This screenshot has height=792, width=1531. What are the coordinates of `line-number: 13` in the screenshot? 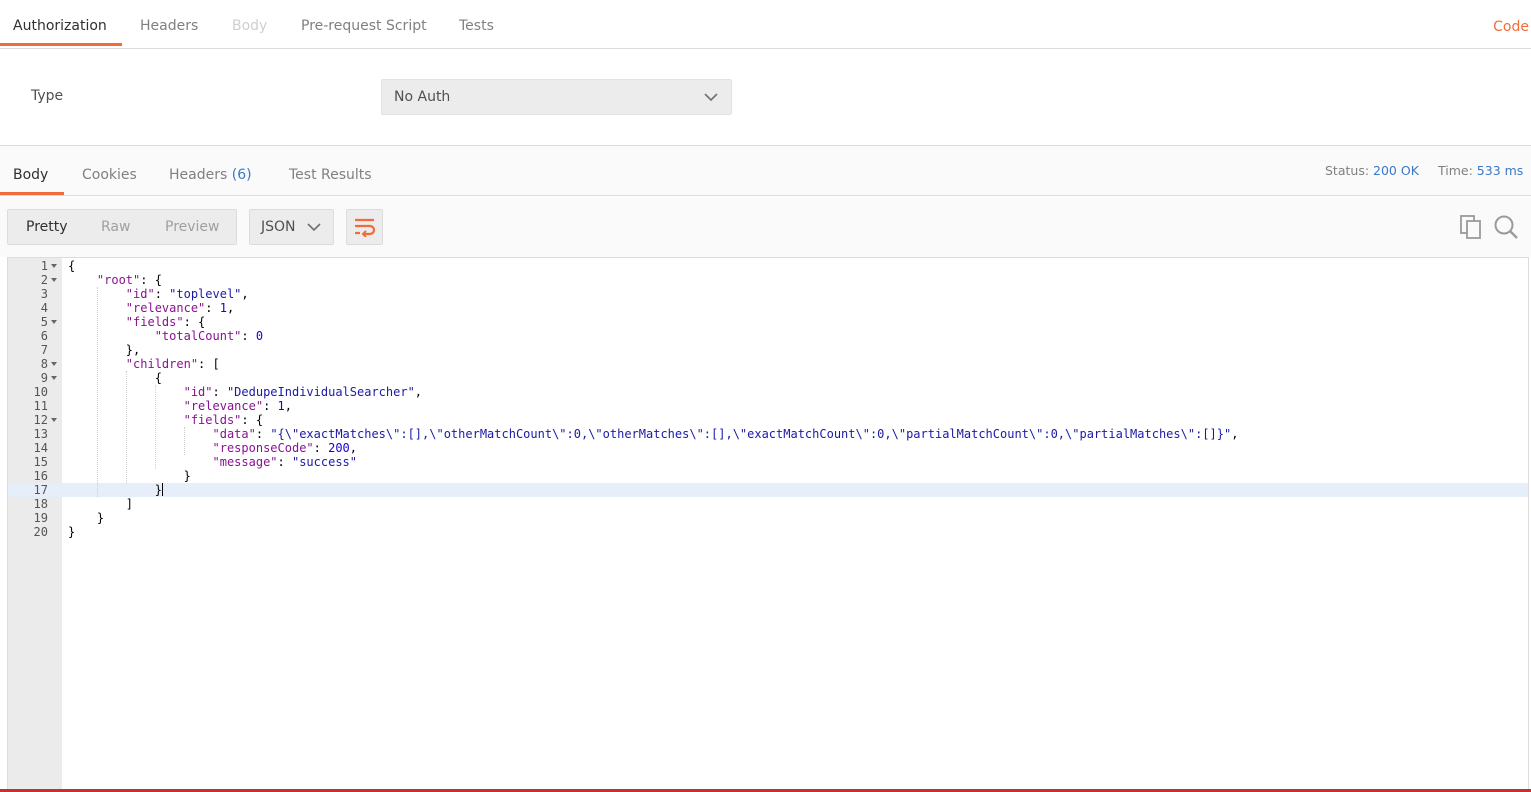 It's located at (40, 434).